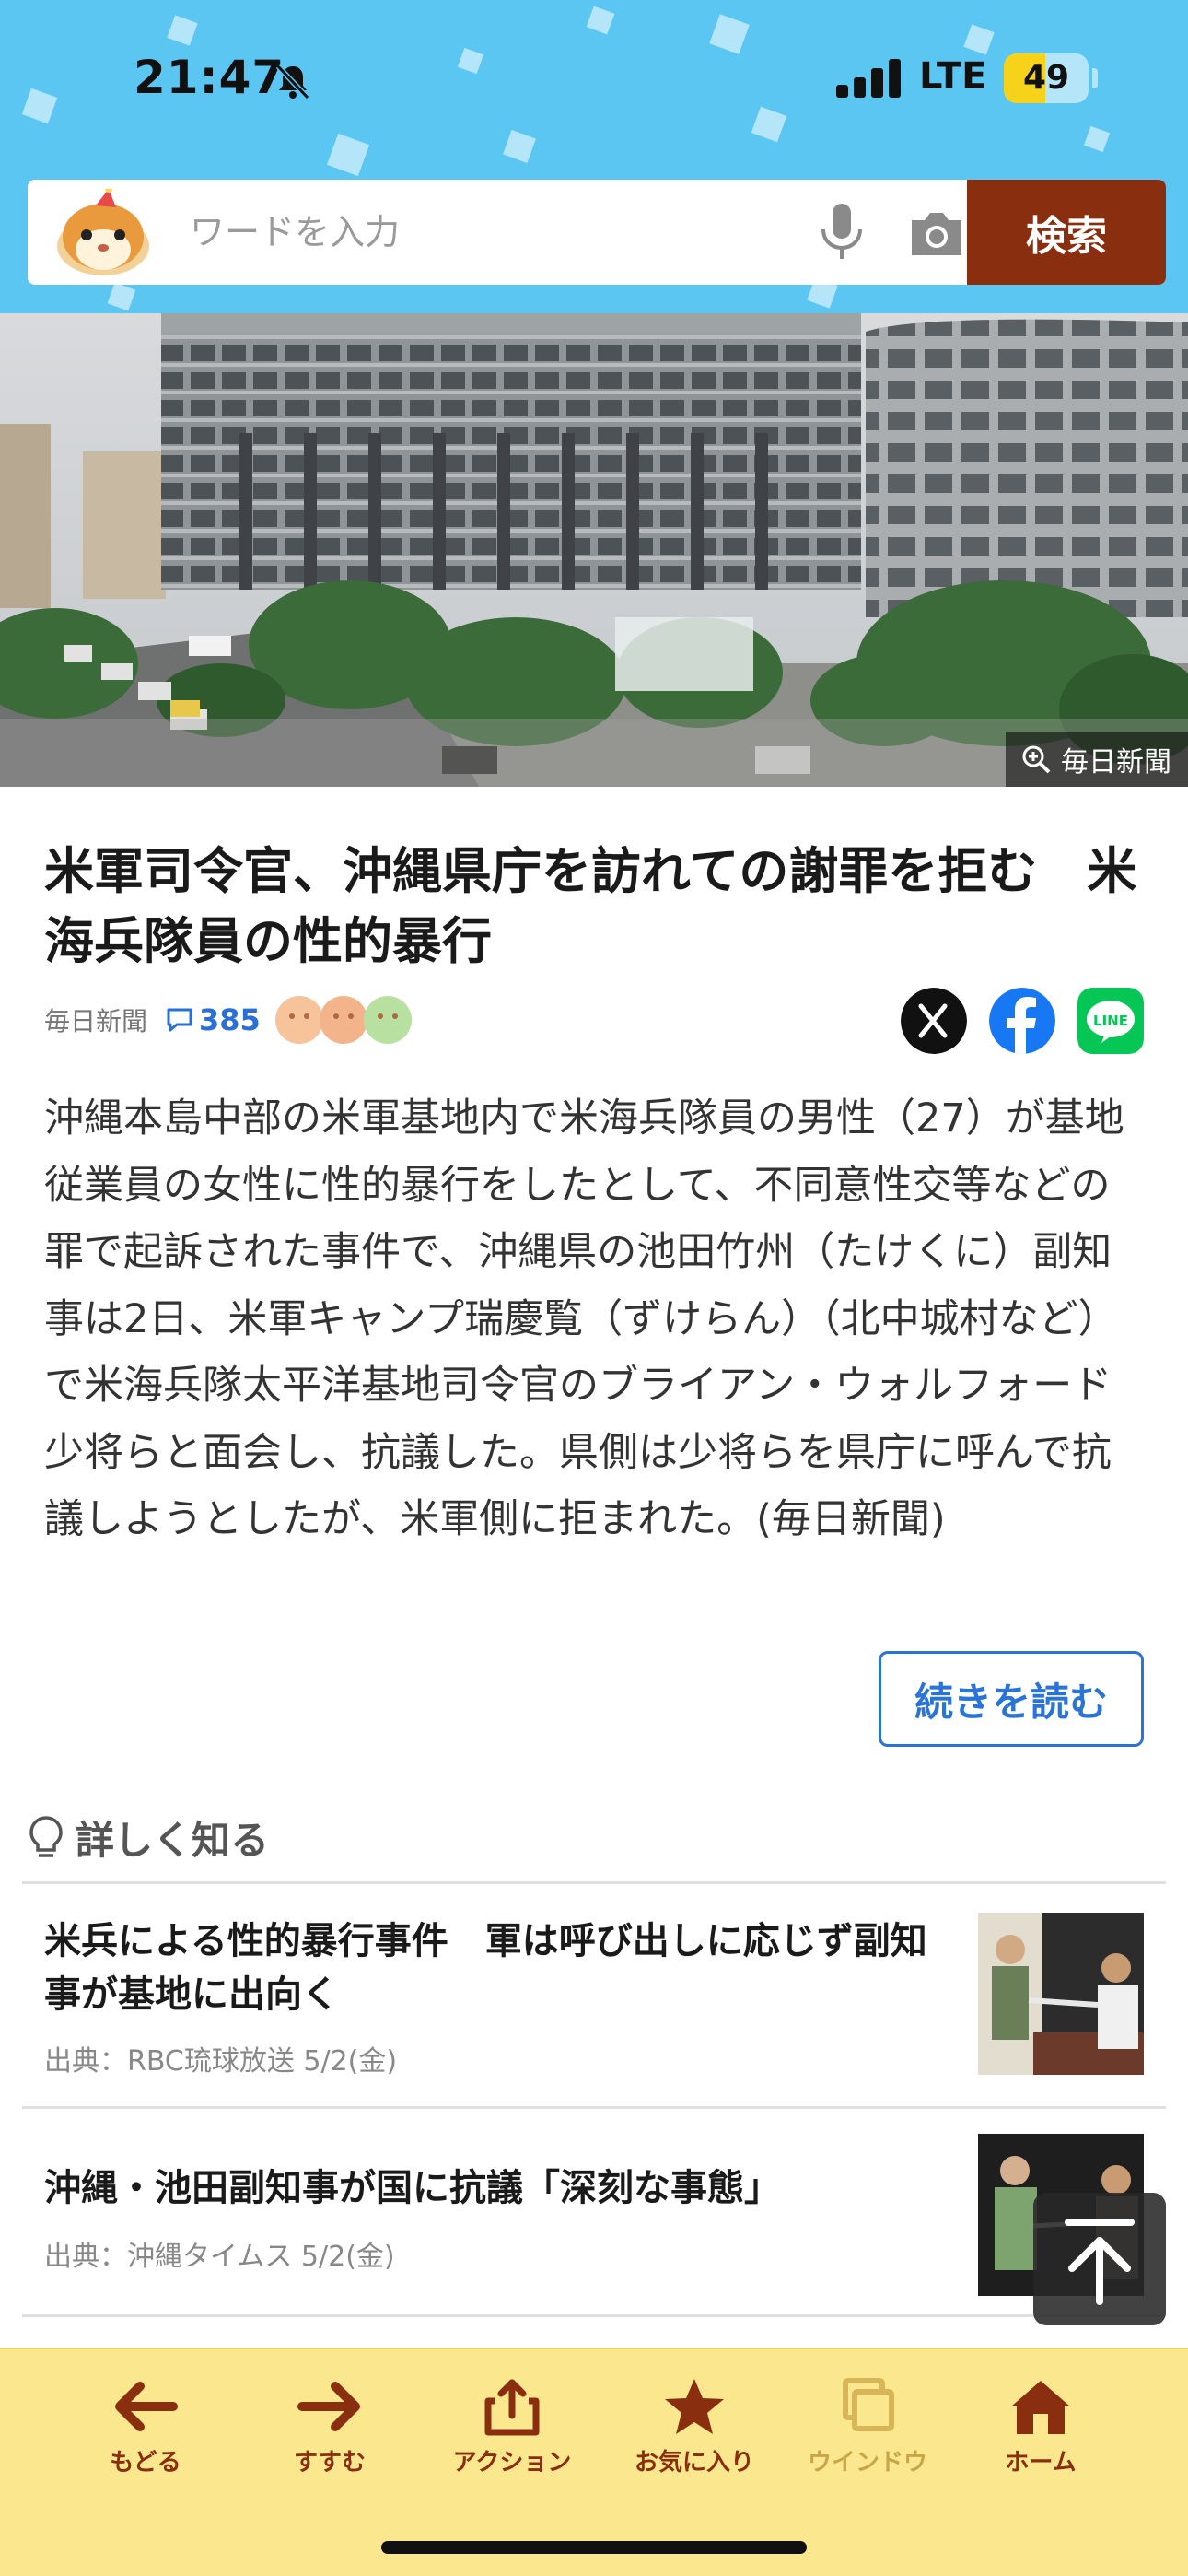 The image size is (1188, 2576). What do you see at coordinates (953, 76) in the screenshot?
I see `network-type: LTE` at bounding box center [953, 76].